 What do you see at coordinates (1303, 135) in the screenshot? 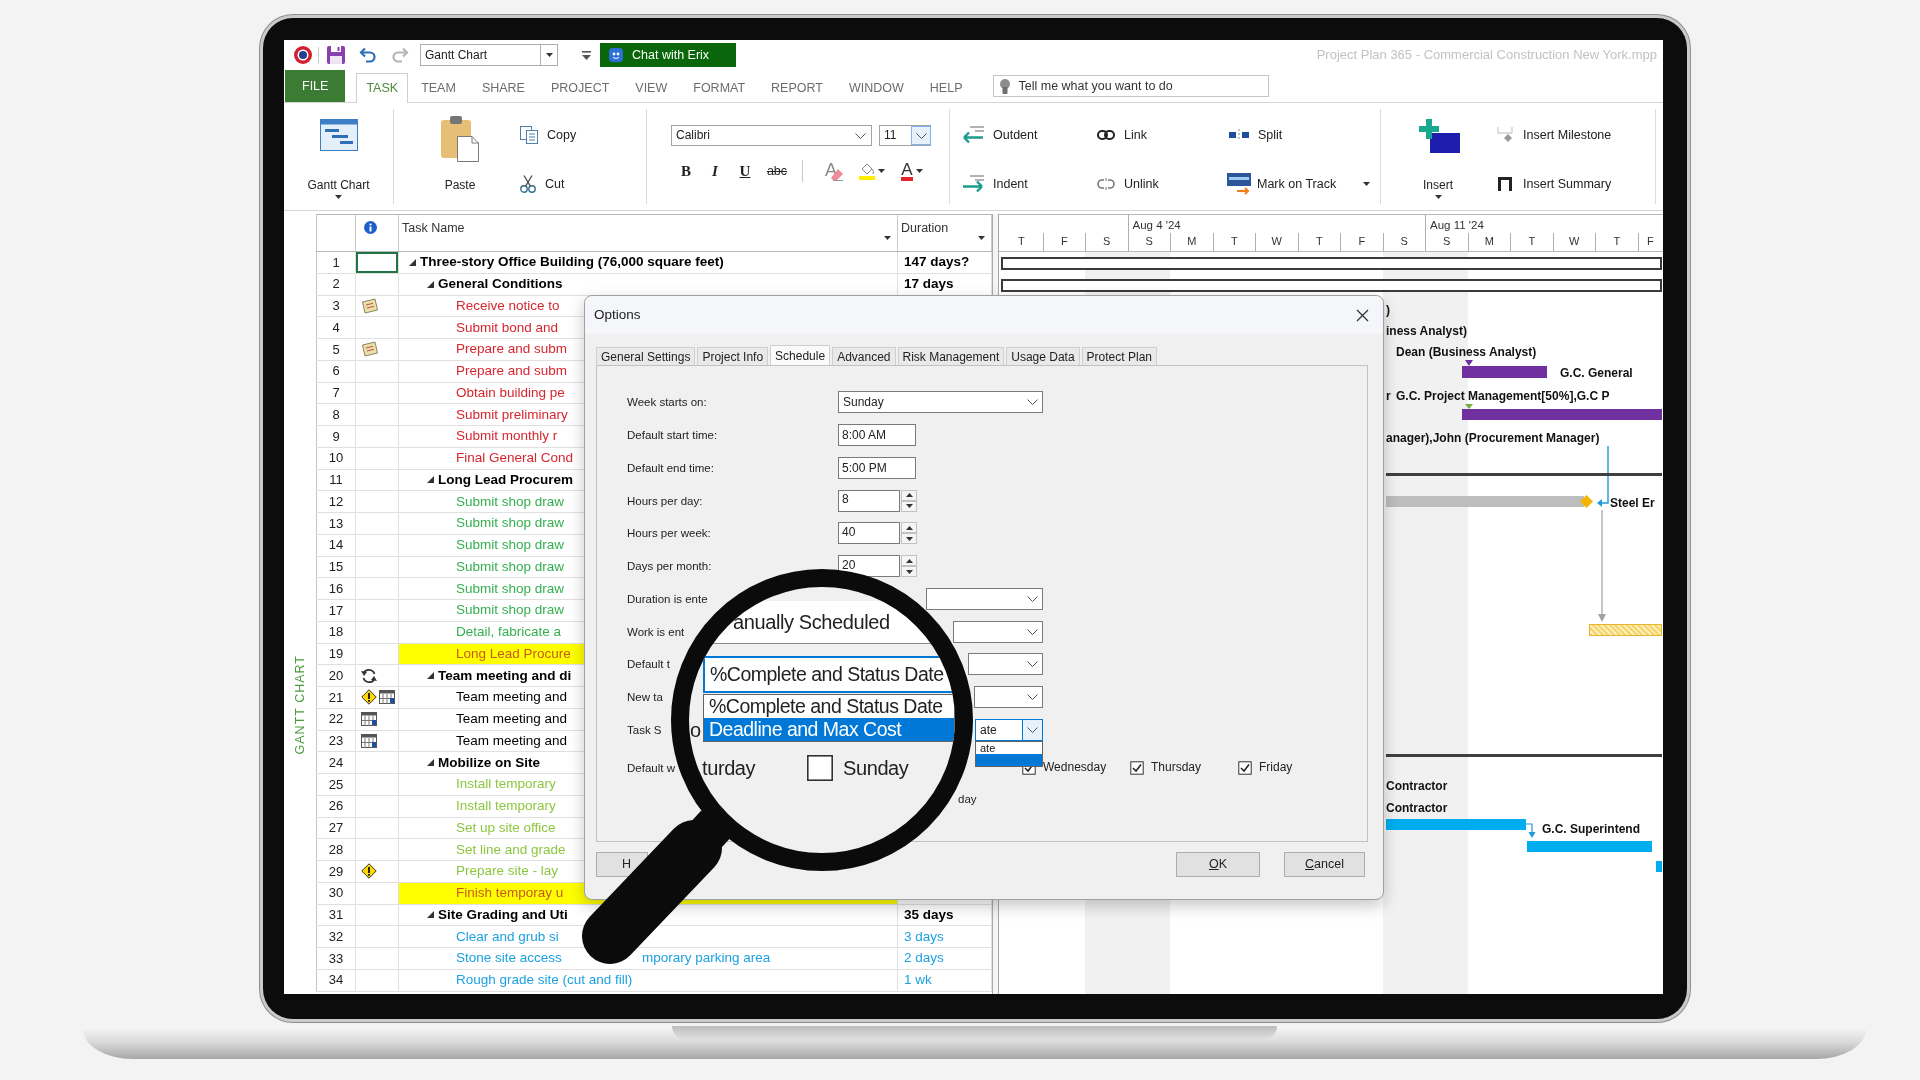
I see `ribbon-button: Split` at bounding box center [1303, 135].